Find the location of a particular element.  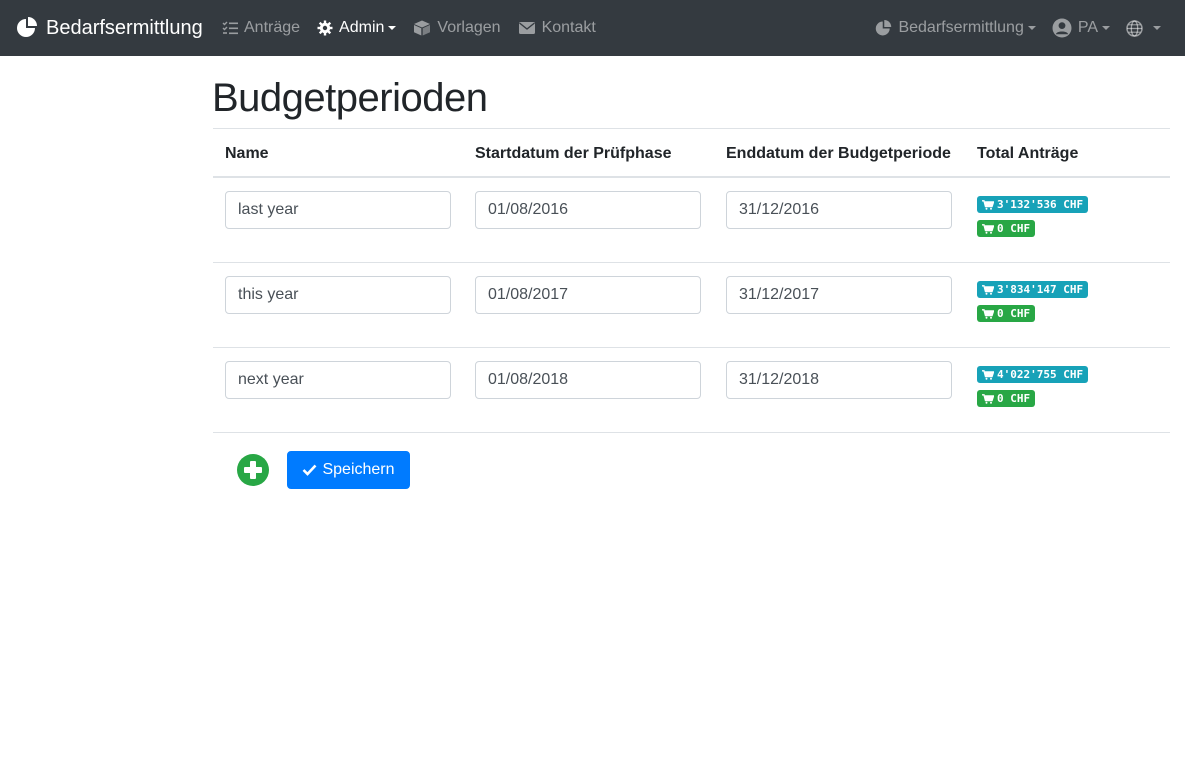

brand-link: Bedarfsermittlung is located at coordinates (109, 28).